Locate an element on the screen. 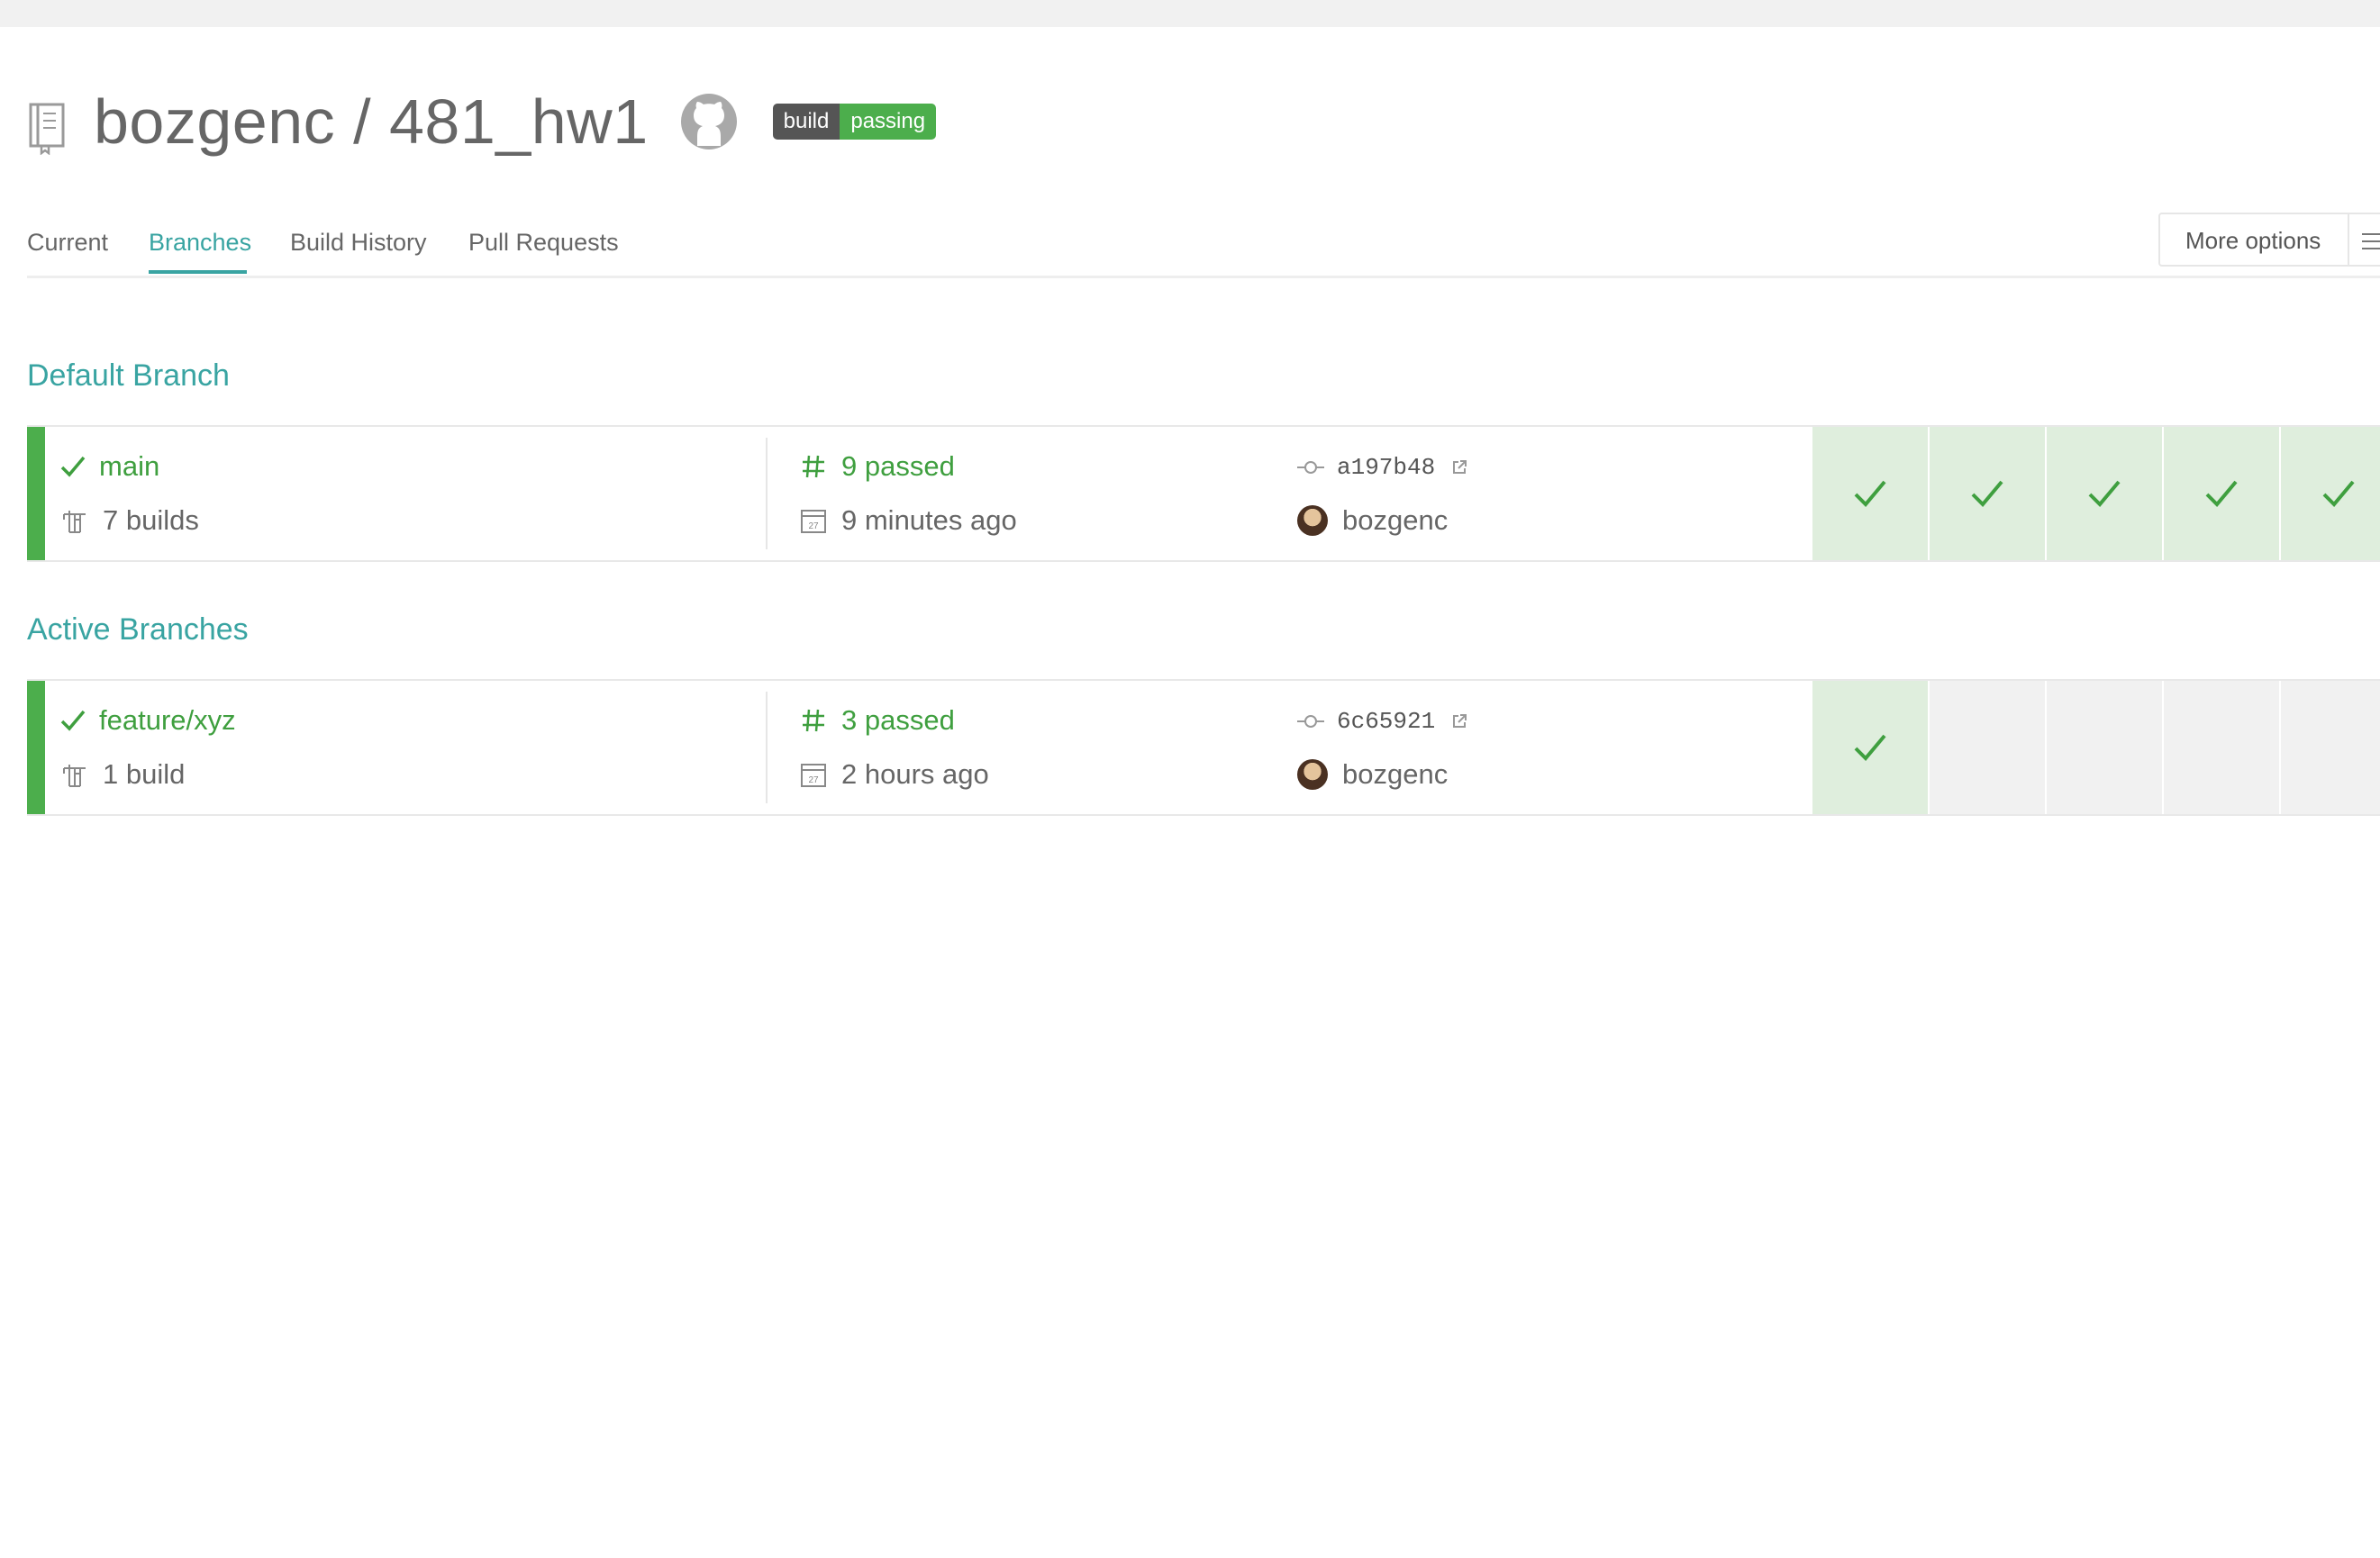 This screenshot has height=1558, width=2380. commit-sha: 6c65921 is located at coordinates (1387, 721).